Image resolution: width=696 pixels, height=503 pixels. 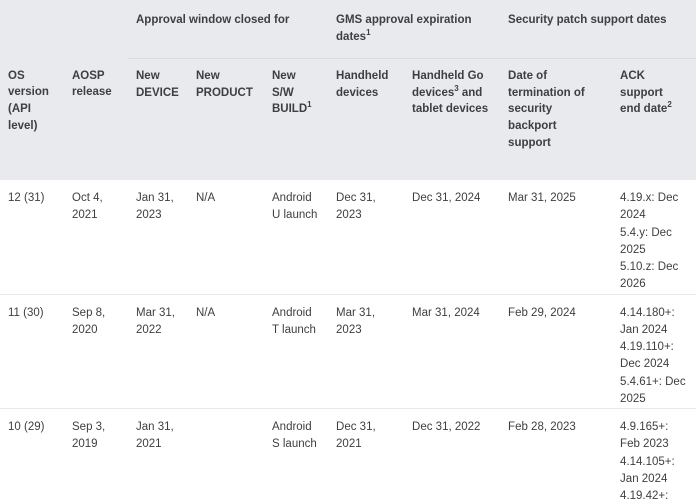 I want to click on column-header-new-product-label: New PRODUCT, so click(x=224, y=84).